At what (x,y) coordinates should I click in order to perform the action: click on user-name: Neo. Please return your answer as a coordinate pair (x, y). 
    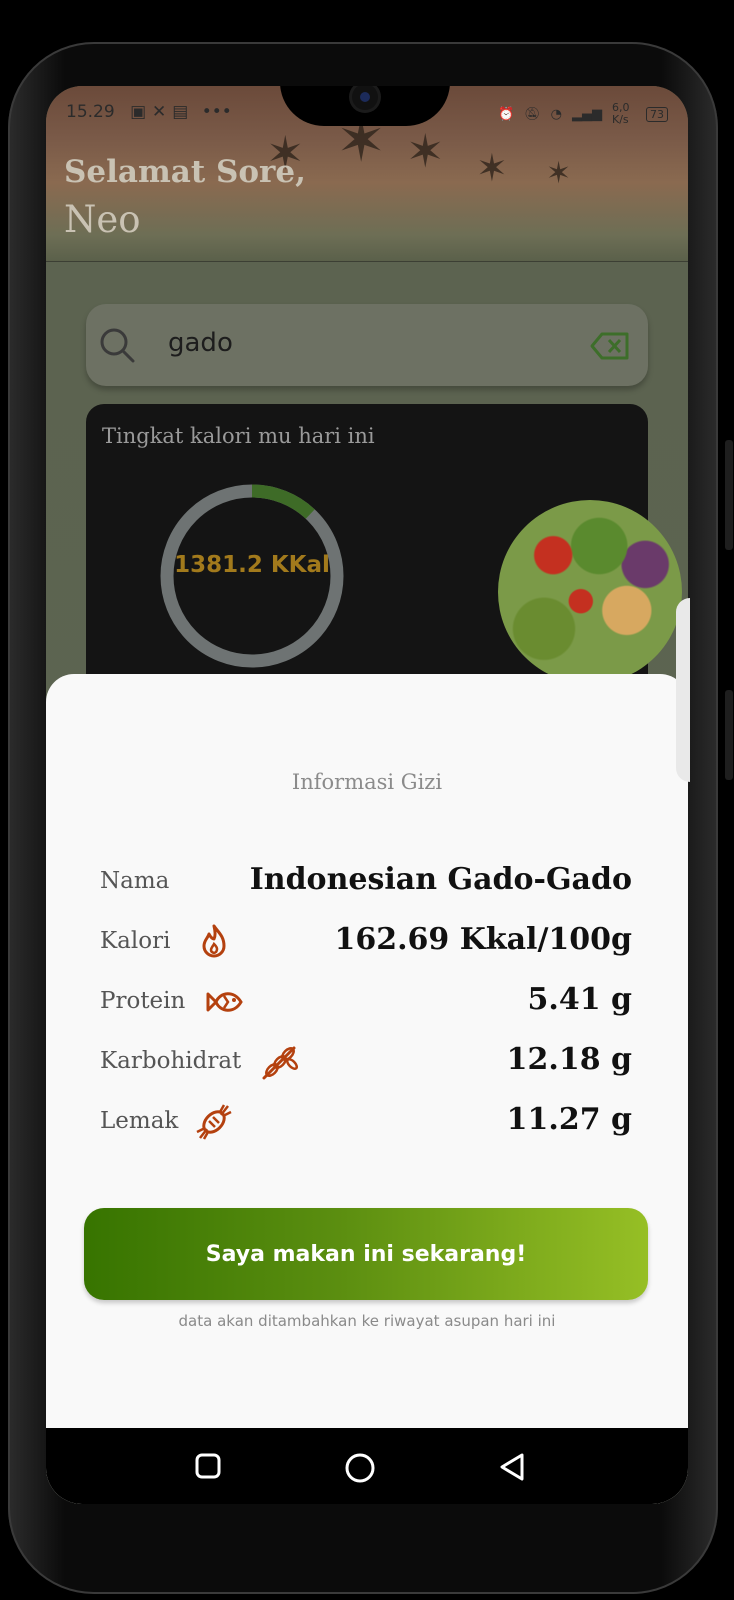
    Looking at the image, I should click on (102, 219).